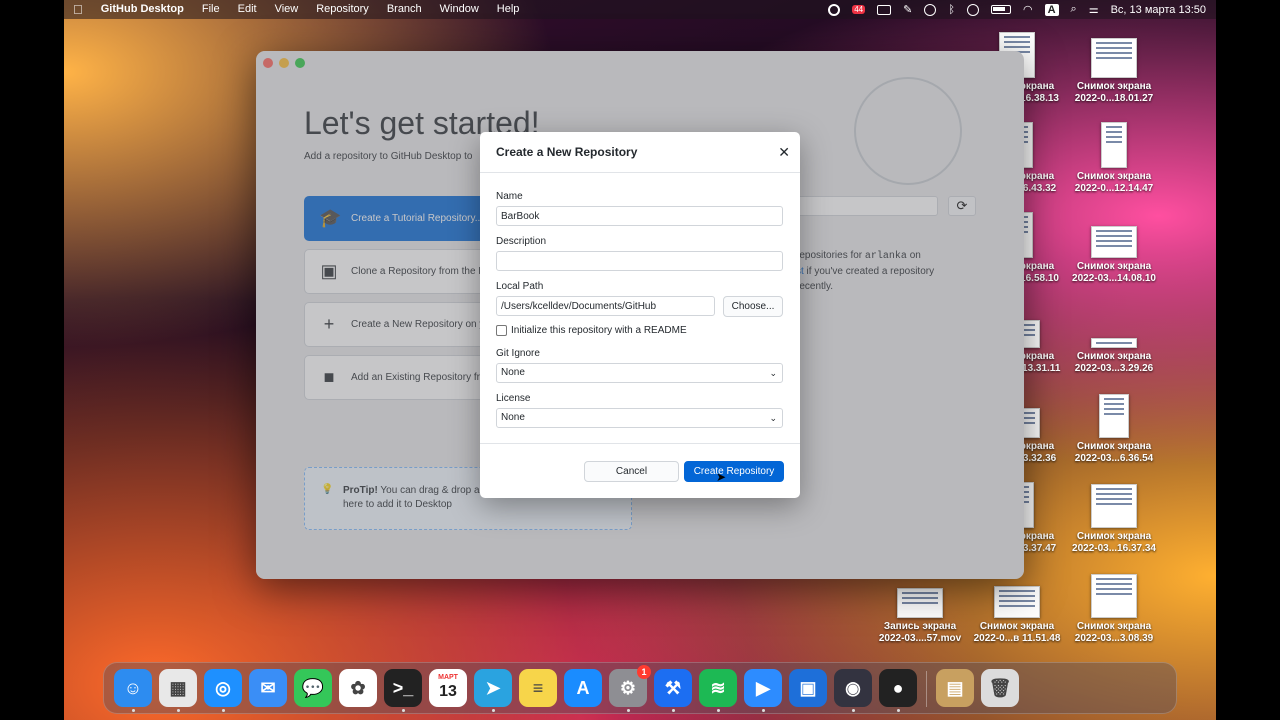 This screenshot has height=720, width=1280. What do you see at coordinates (631, 471) in the screenshot?
I see `cancel-button: Cancel` at bounding box center [631, 471].